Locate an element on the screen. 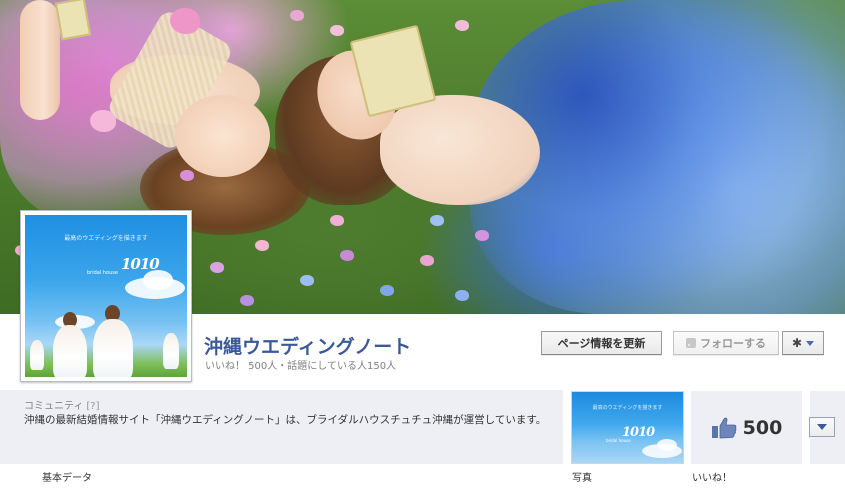  cover-book-small is located at coordinates (73, 20).